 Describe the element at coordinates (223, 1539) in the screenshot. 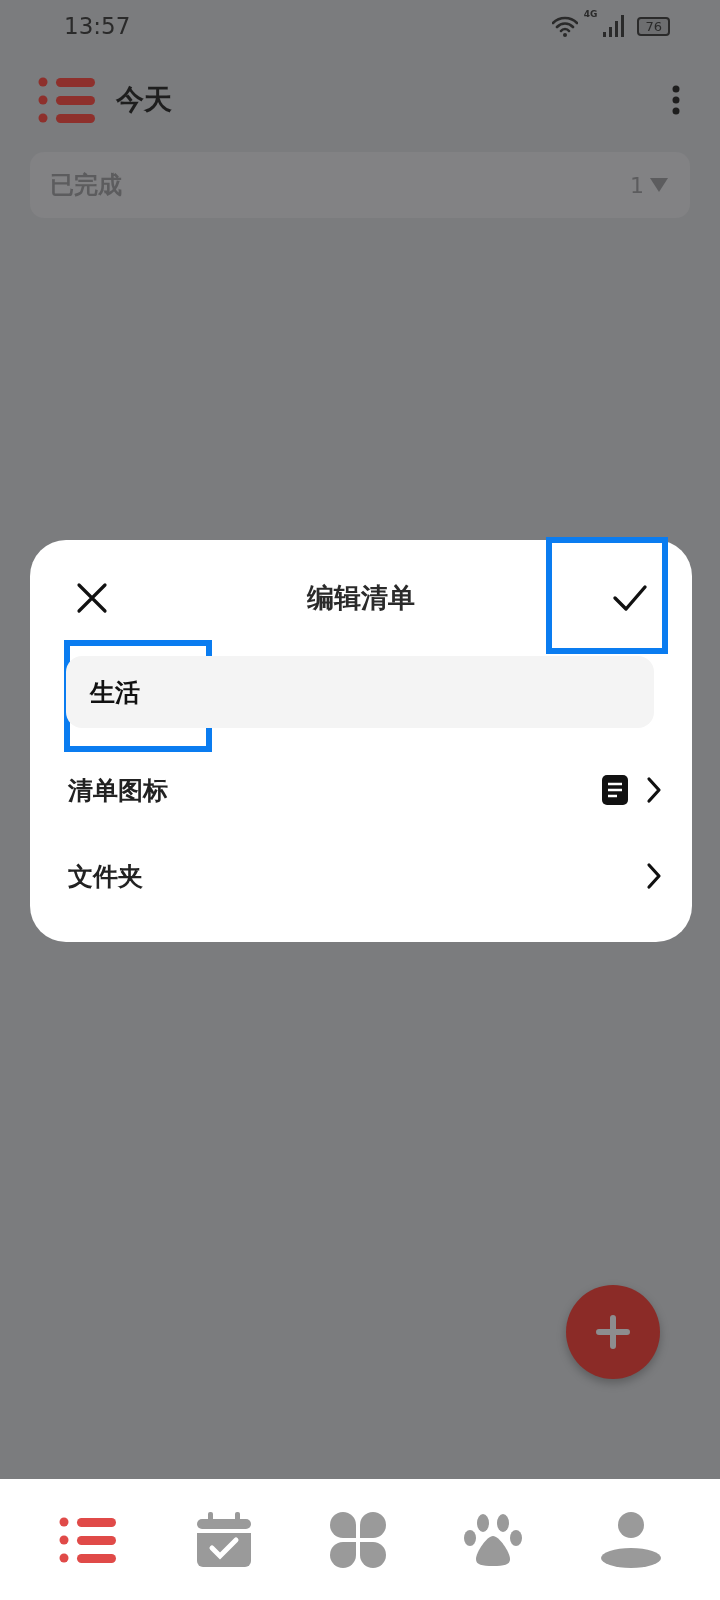

I see `calendar-icon` at that location.